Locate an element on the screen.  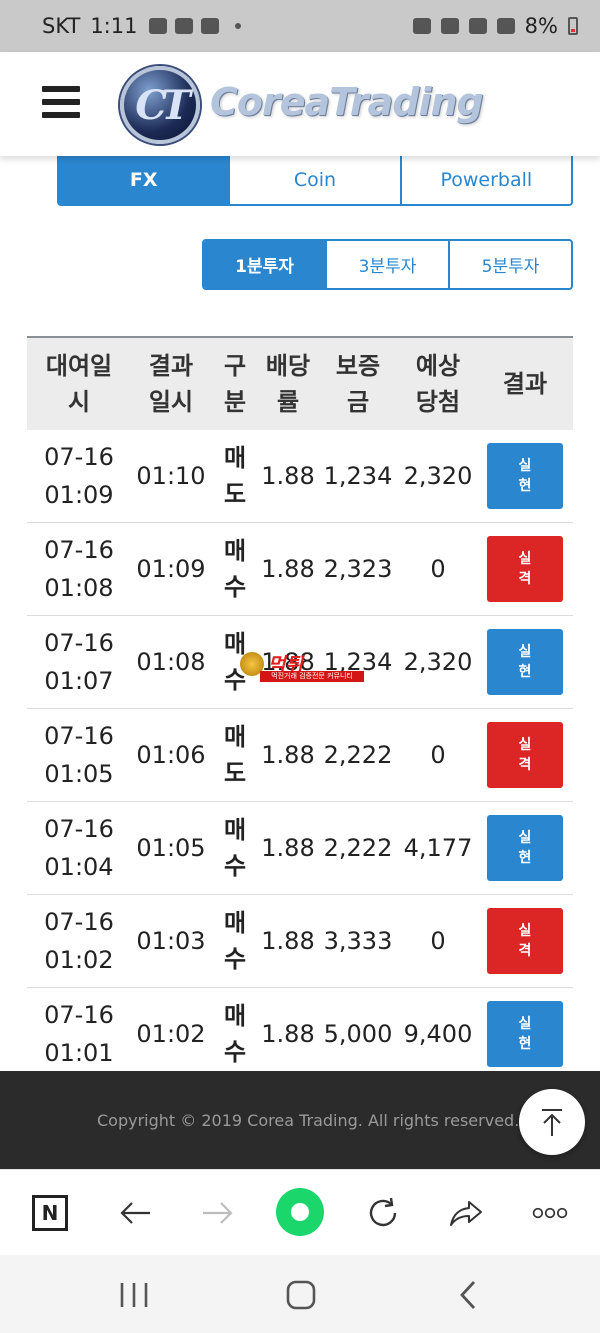
share-icon is located at coordinates (466, 1213).